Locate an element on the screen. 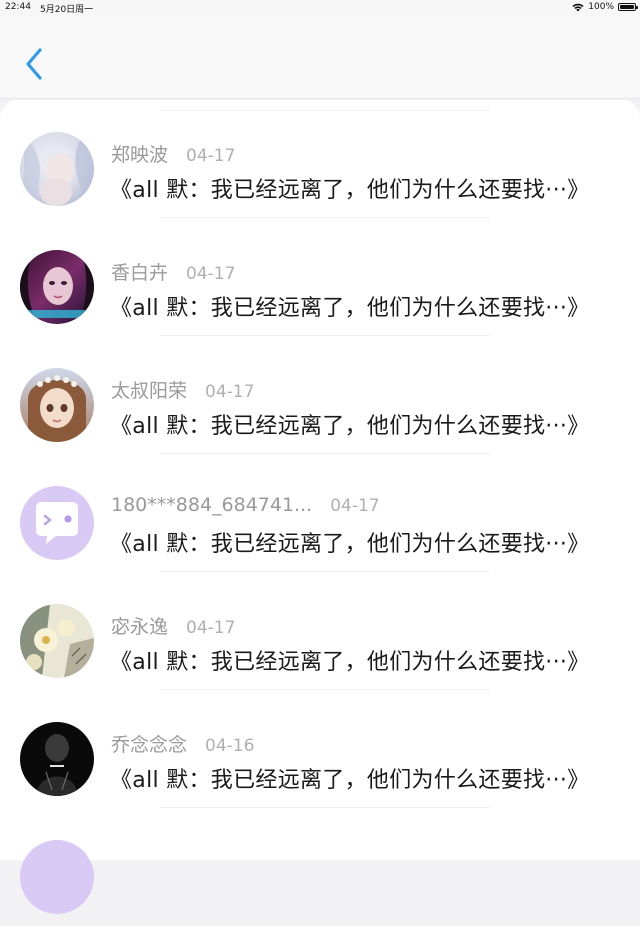 The image size is (640, 926). list-item: 香白卉 04-17 《all 默：我已经远离了，他们为什么还要找···》 is located at coordinates (320, 277).